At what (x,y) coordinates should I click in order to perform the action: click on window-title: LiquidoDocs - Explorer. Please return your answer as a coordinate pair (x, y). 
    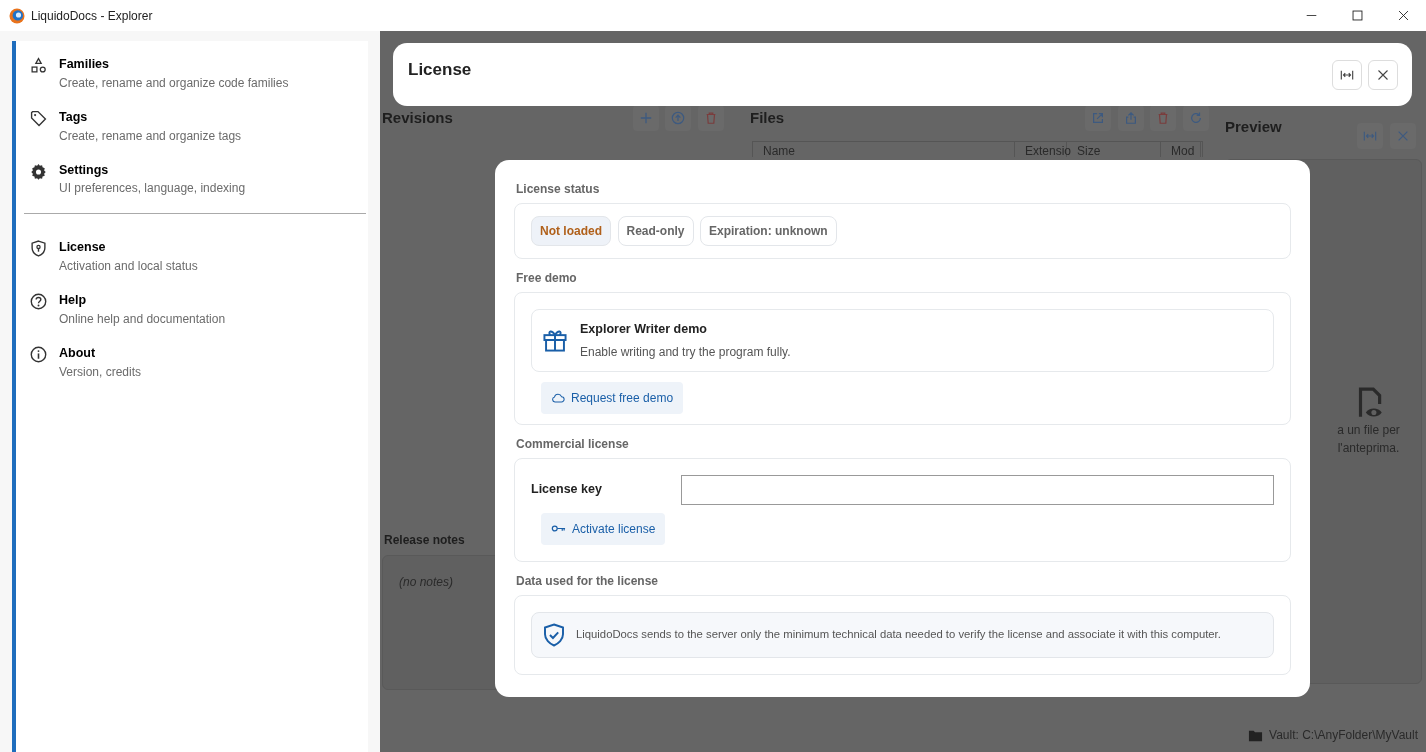
    Looking at the image, I should click on (92, 16).